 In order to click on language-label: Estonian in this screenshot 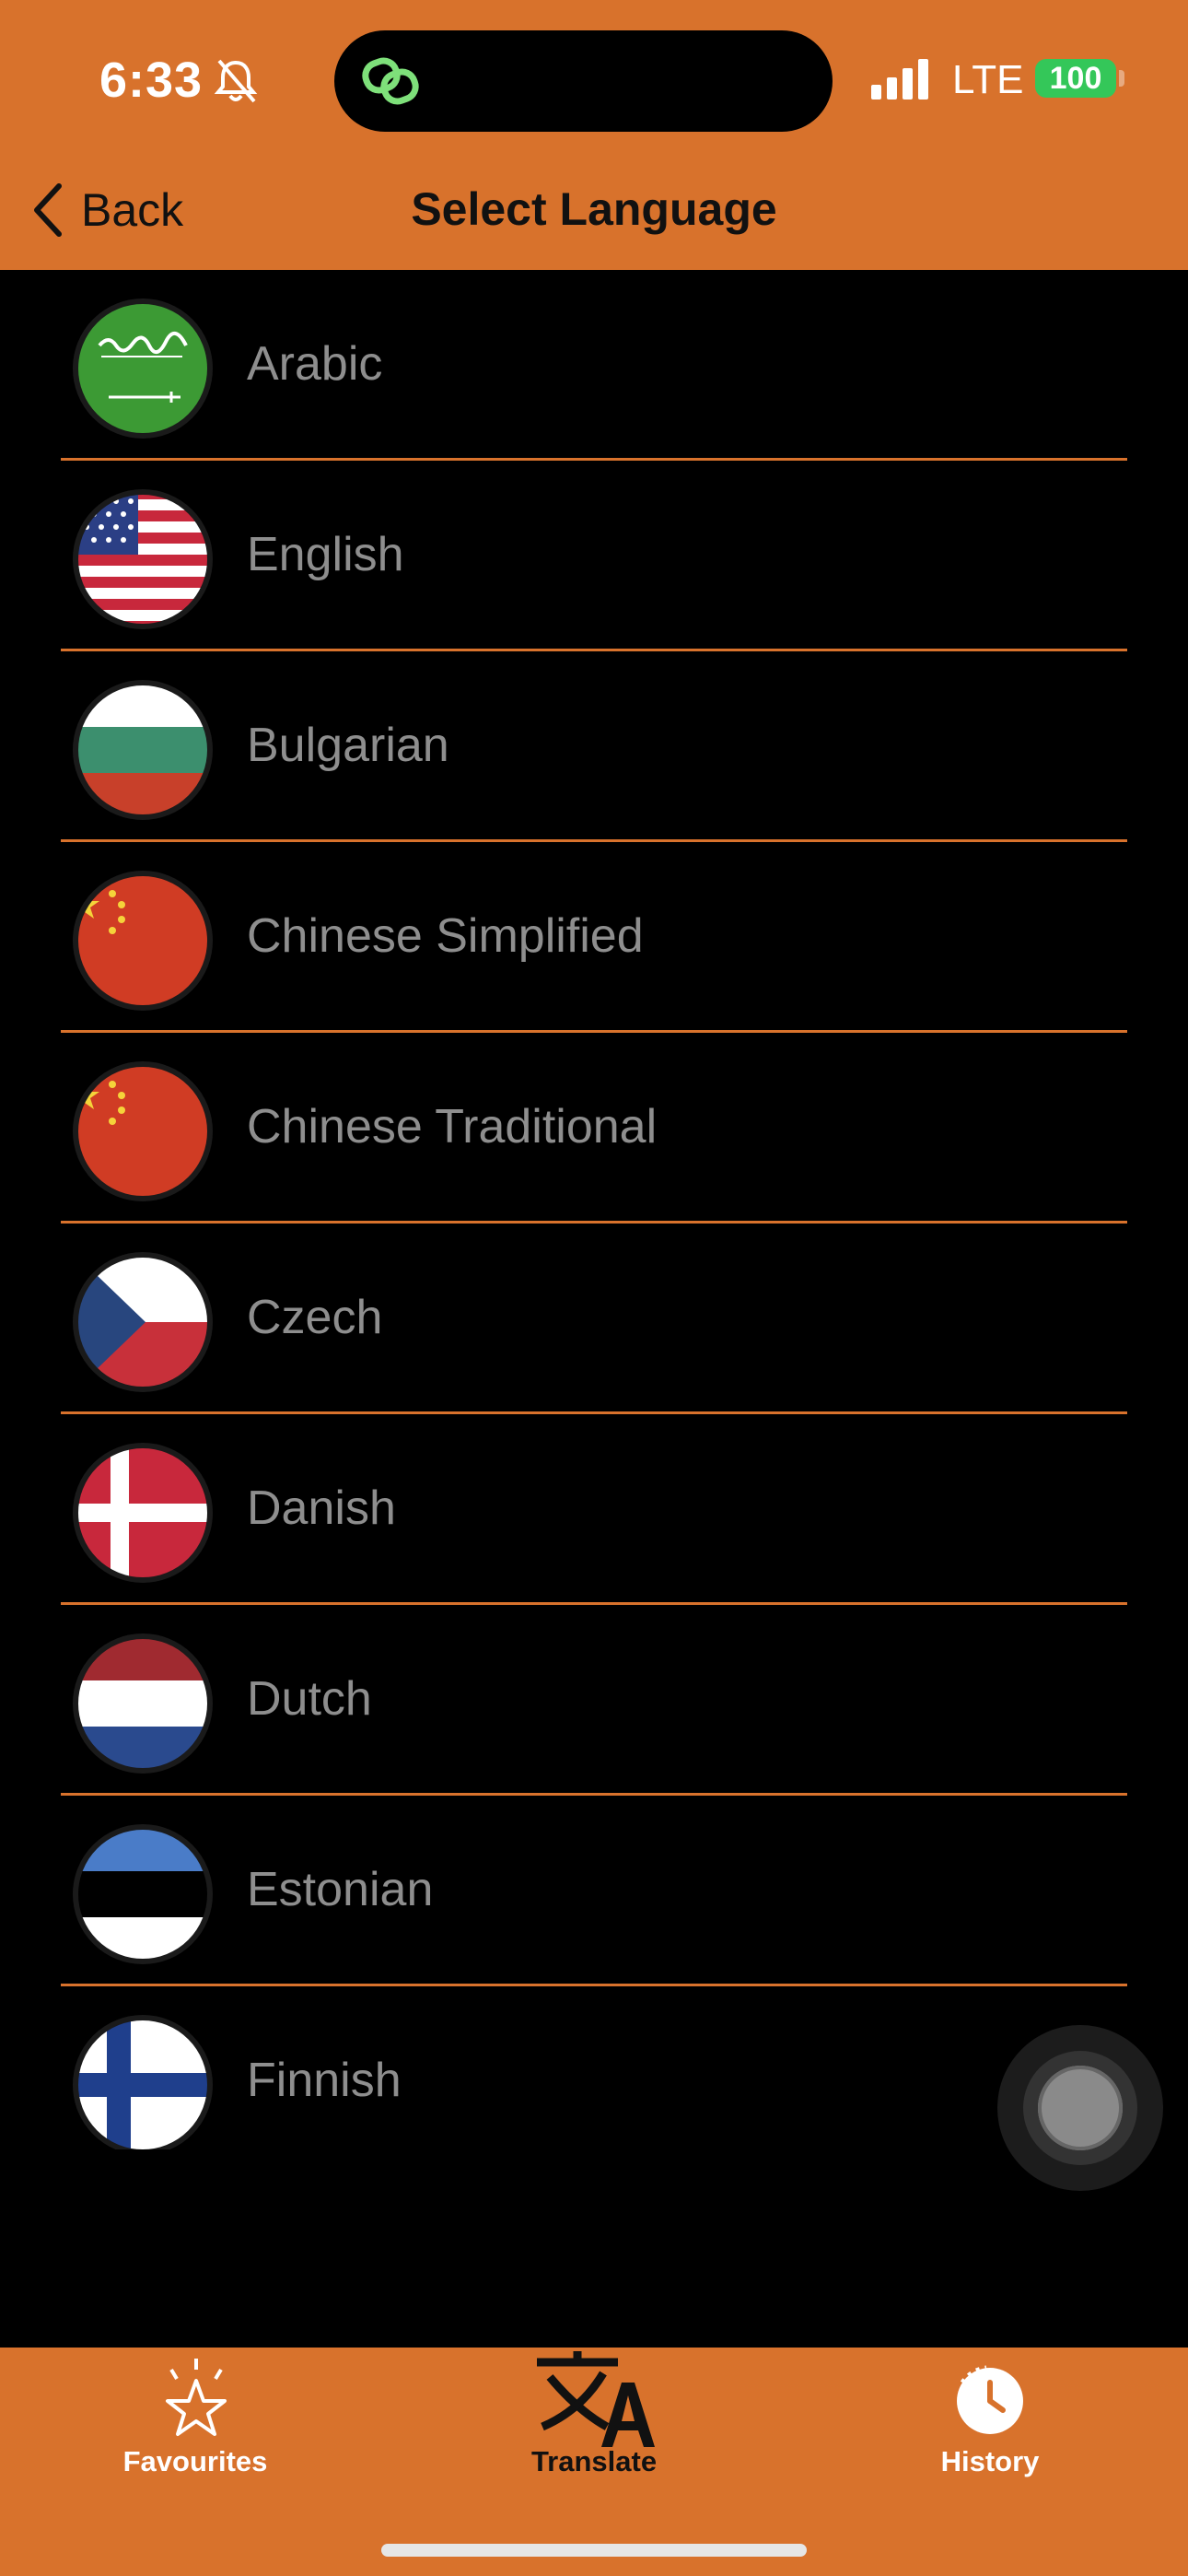, I will do `click(340, 1890)`.